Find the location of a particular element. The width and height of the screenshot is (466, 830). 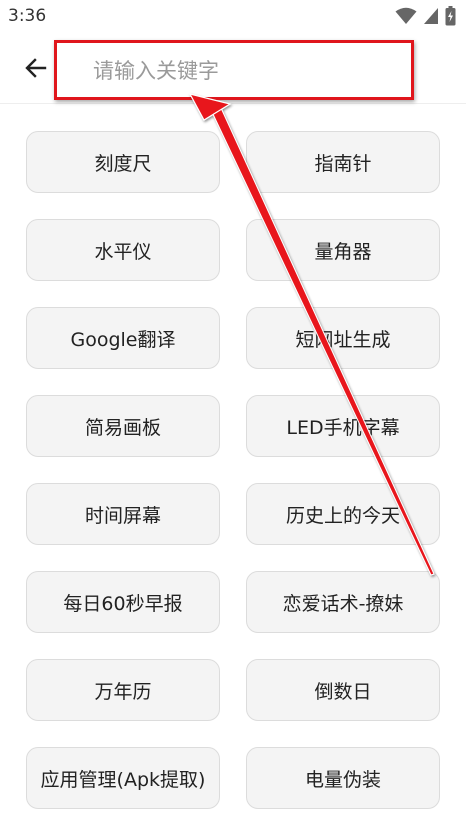

tool-button-ruler: 刻度尺 is located at coordinates (123, 162).